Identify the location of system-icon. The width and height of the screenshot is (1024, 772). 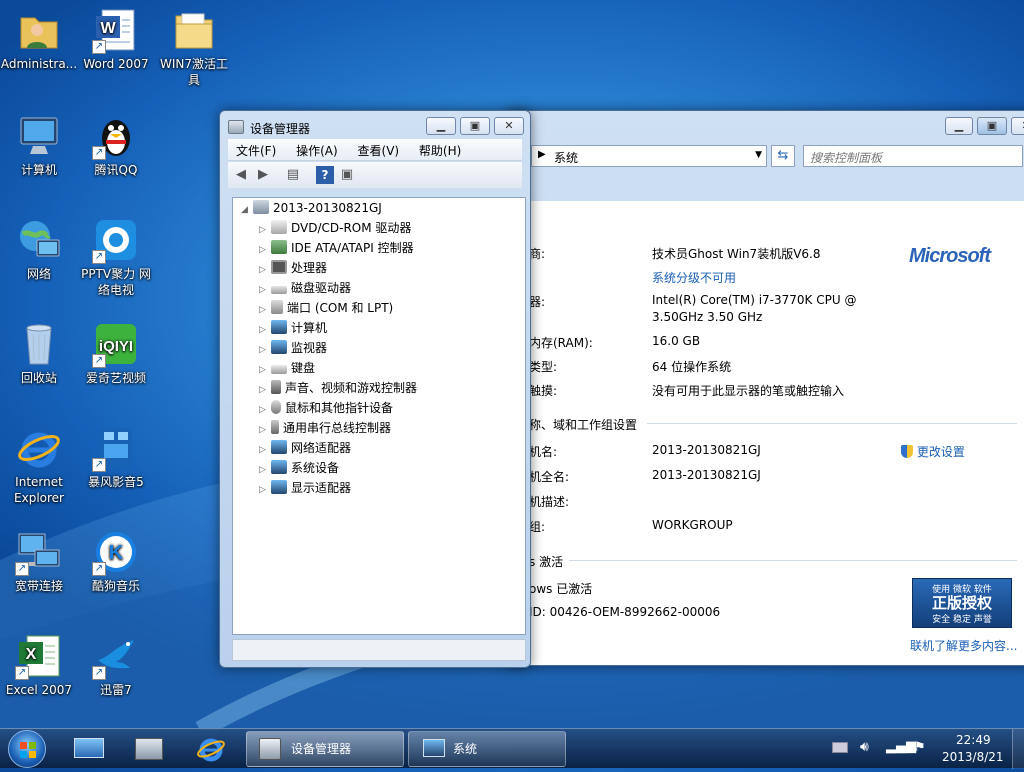
(434, 748).